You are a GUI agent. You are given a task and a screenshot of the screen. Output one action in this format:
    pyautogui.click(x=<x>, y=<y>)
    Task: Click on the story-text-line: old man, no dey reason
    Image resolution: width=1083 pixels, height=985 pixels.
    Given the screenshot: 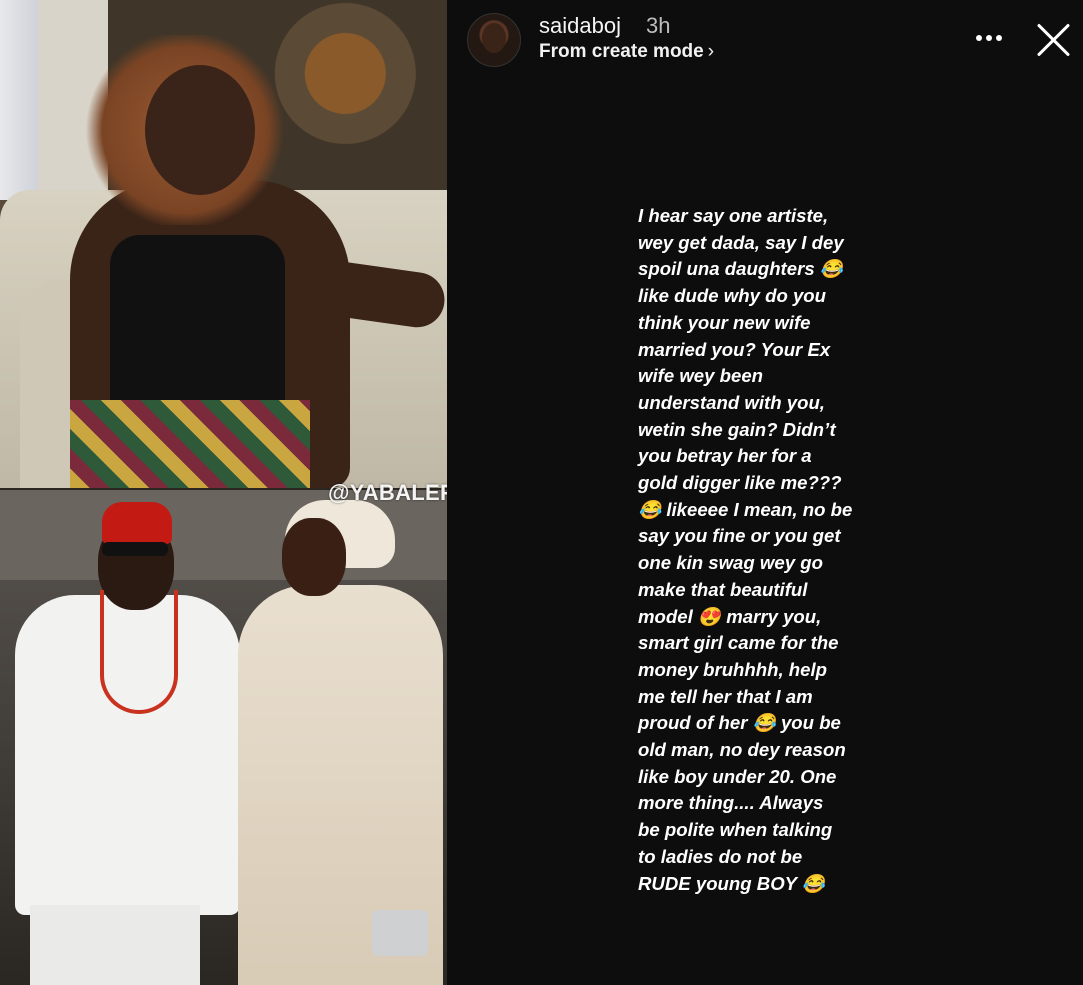 What is the action you would take?
    pyautogui.click(x=742, y=750)
    